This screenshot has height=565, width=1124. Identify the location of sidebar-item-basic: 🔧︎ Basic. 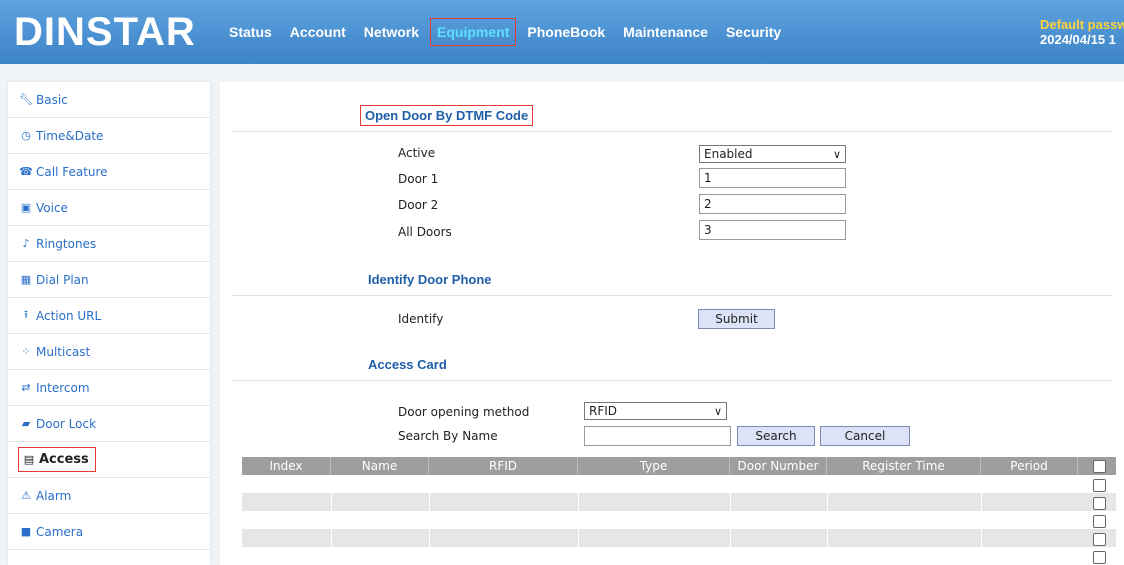
(109, 100).